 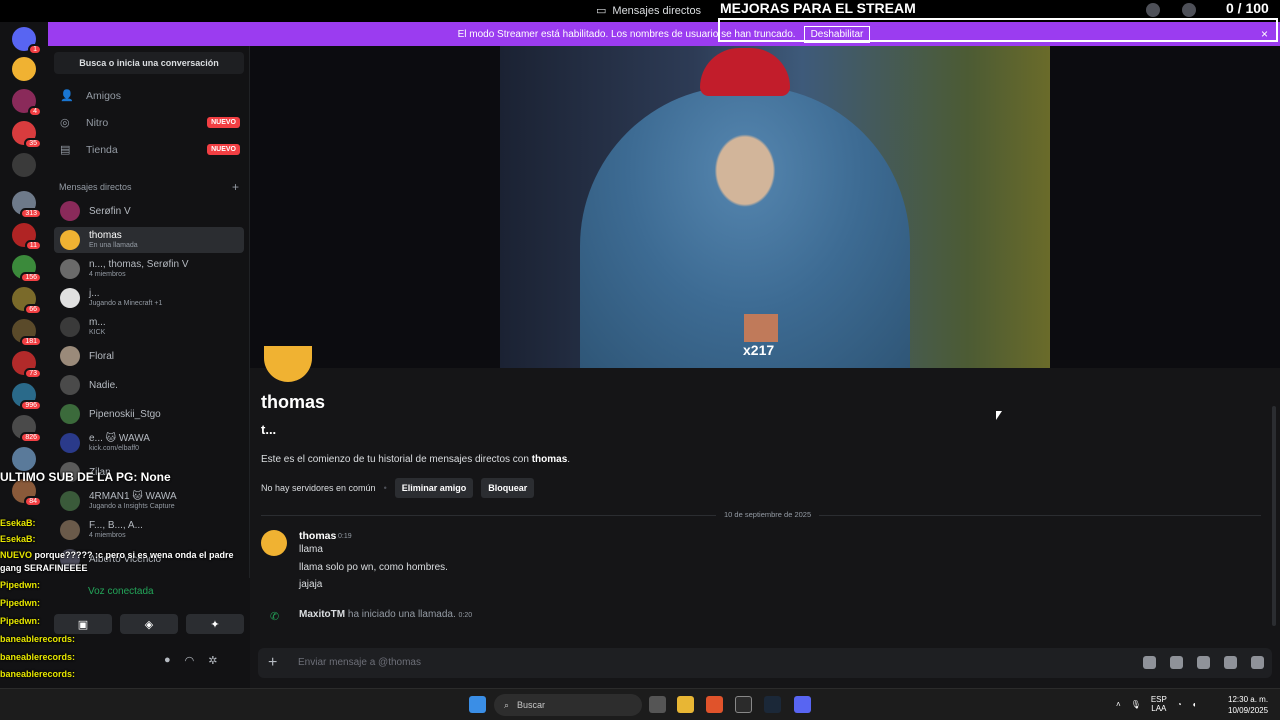 I want to click on remove-friend-button: Eliminar amigo, so click(x=434, y=488).